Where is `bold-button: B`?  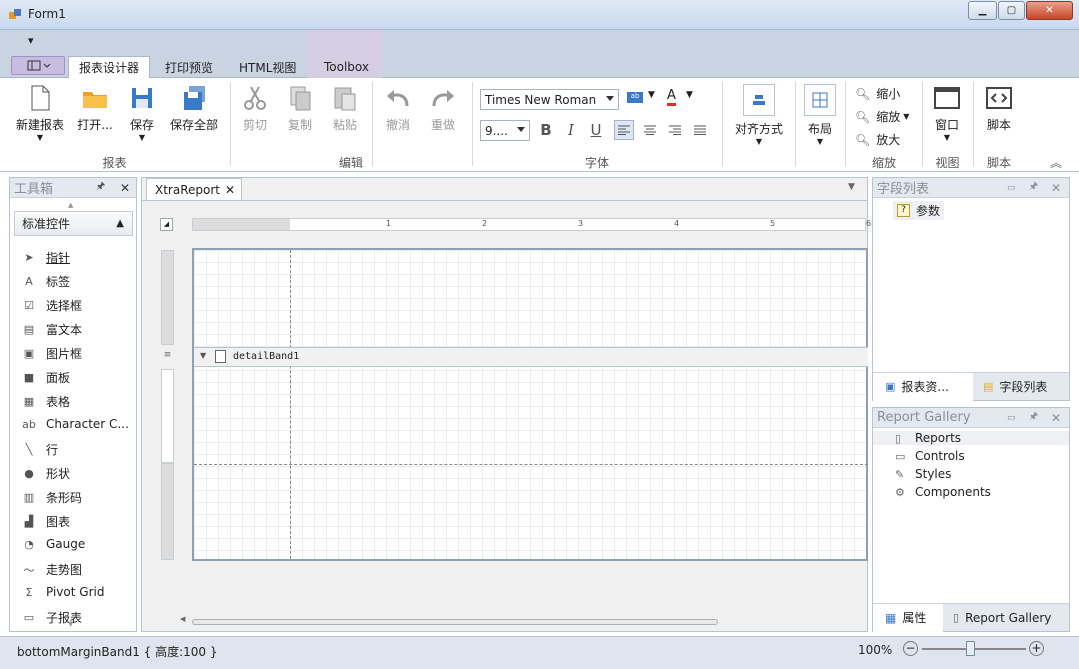
bold-button: B is located at coordinates (546, 130).